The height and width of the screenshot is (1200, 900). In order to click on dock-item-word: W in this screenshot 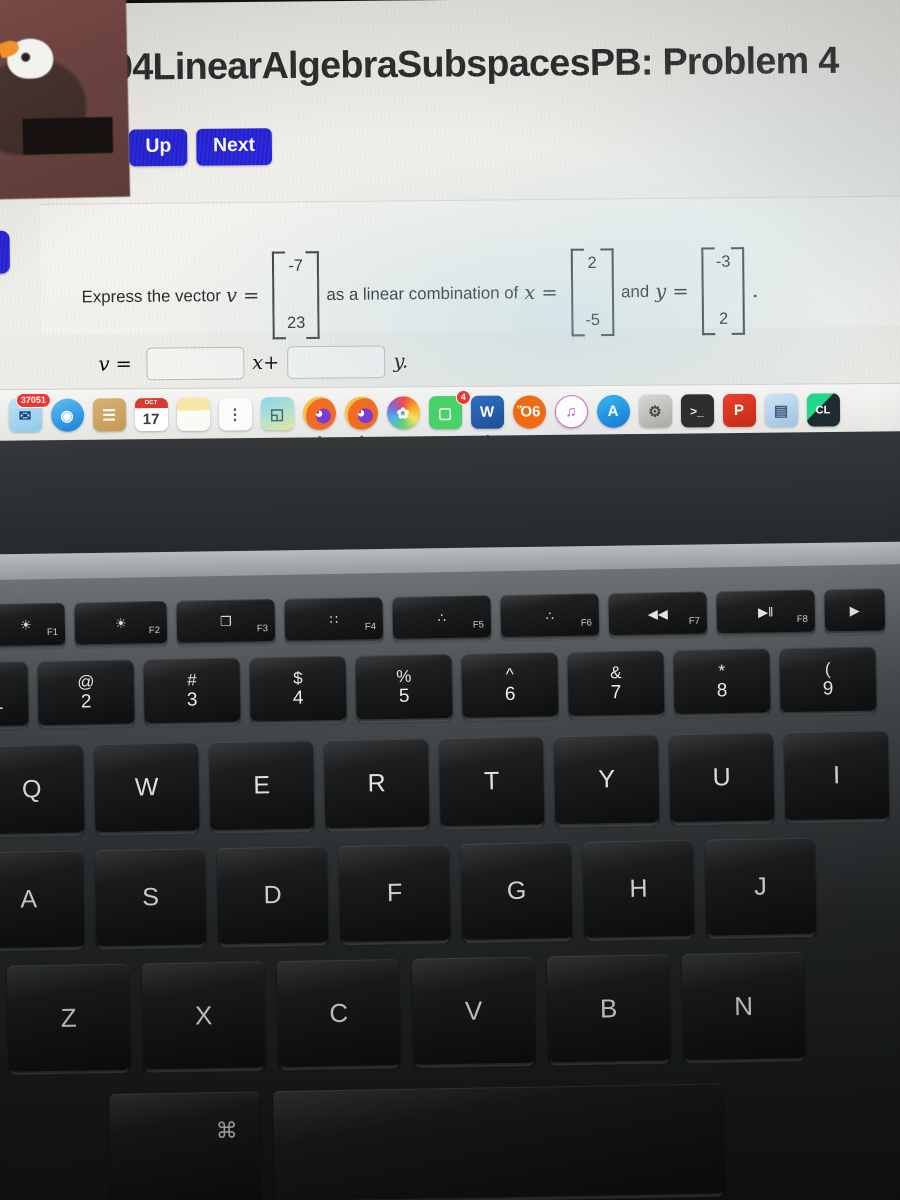, I will do `click(487, 415)`.